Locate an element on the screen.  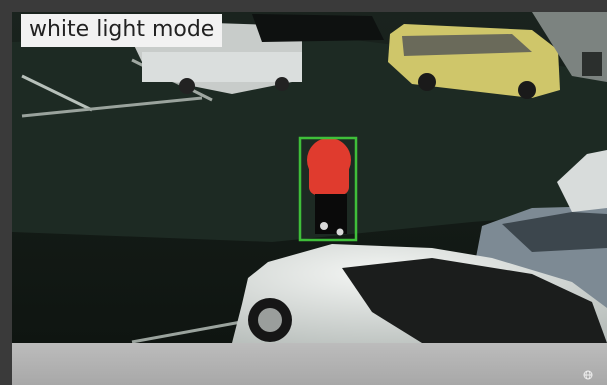
bottom-toolbar is located at coordinates (309, 364).